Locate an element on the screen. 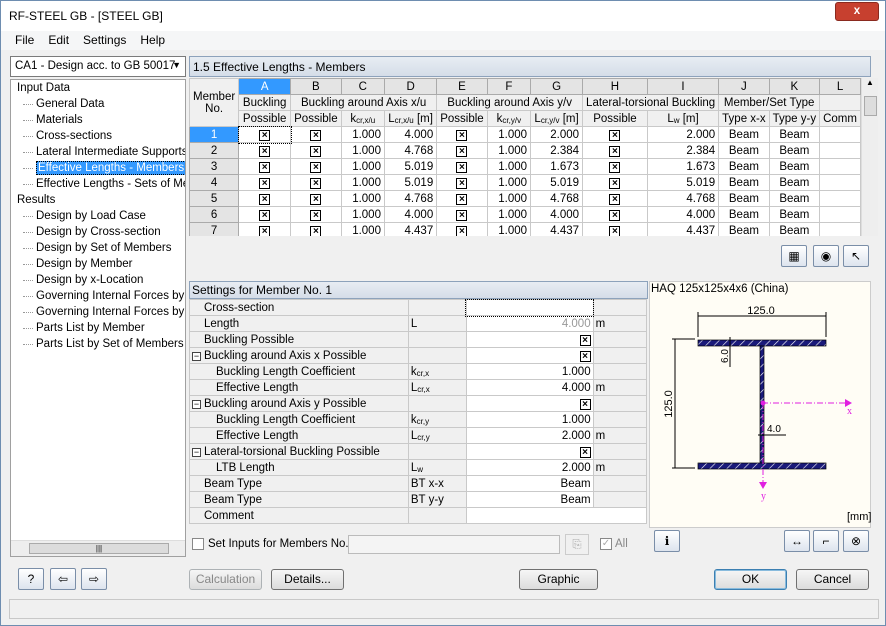 Image resolution: width=886 pixels, height=626 pixels. collapse-icon: − is located at coordinates (196, 356).